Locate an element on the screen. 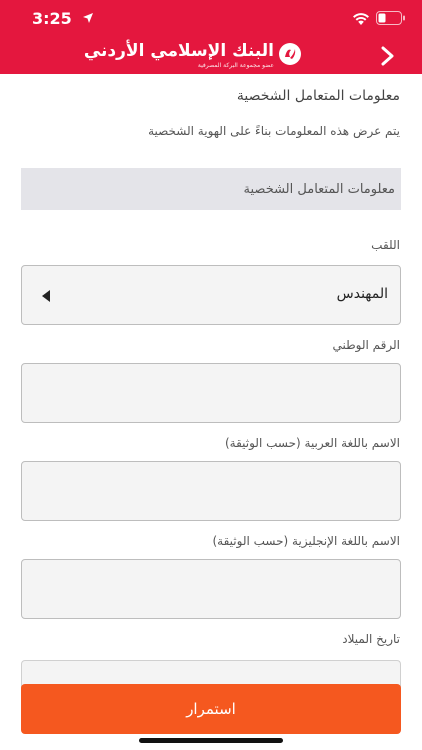 The image size is (422, 750). battery-icon is located at coordinates (390, 18).